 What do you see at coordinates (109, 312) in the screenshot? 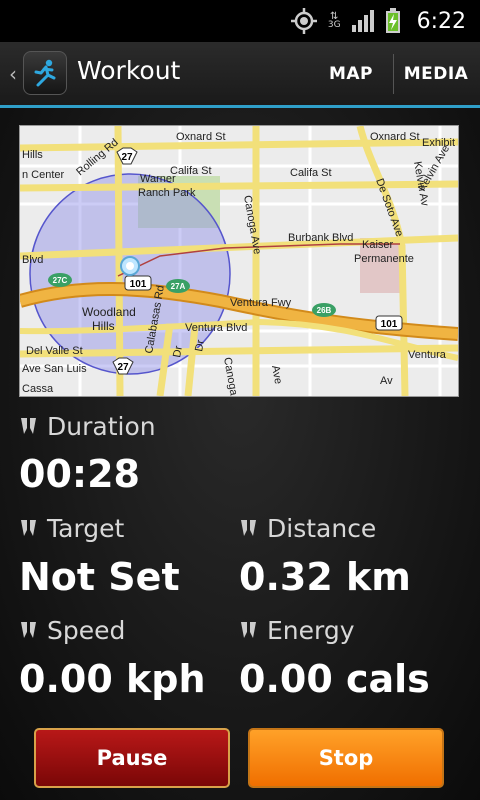
I see `svg-text: Woodland` at bounding box center [109, 312].